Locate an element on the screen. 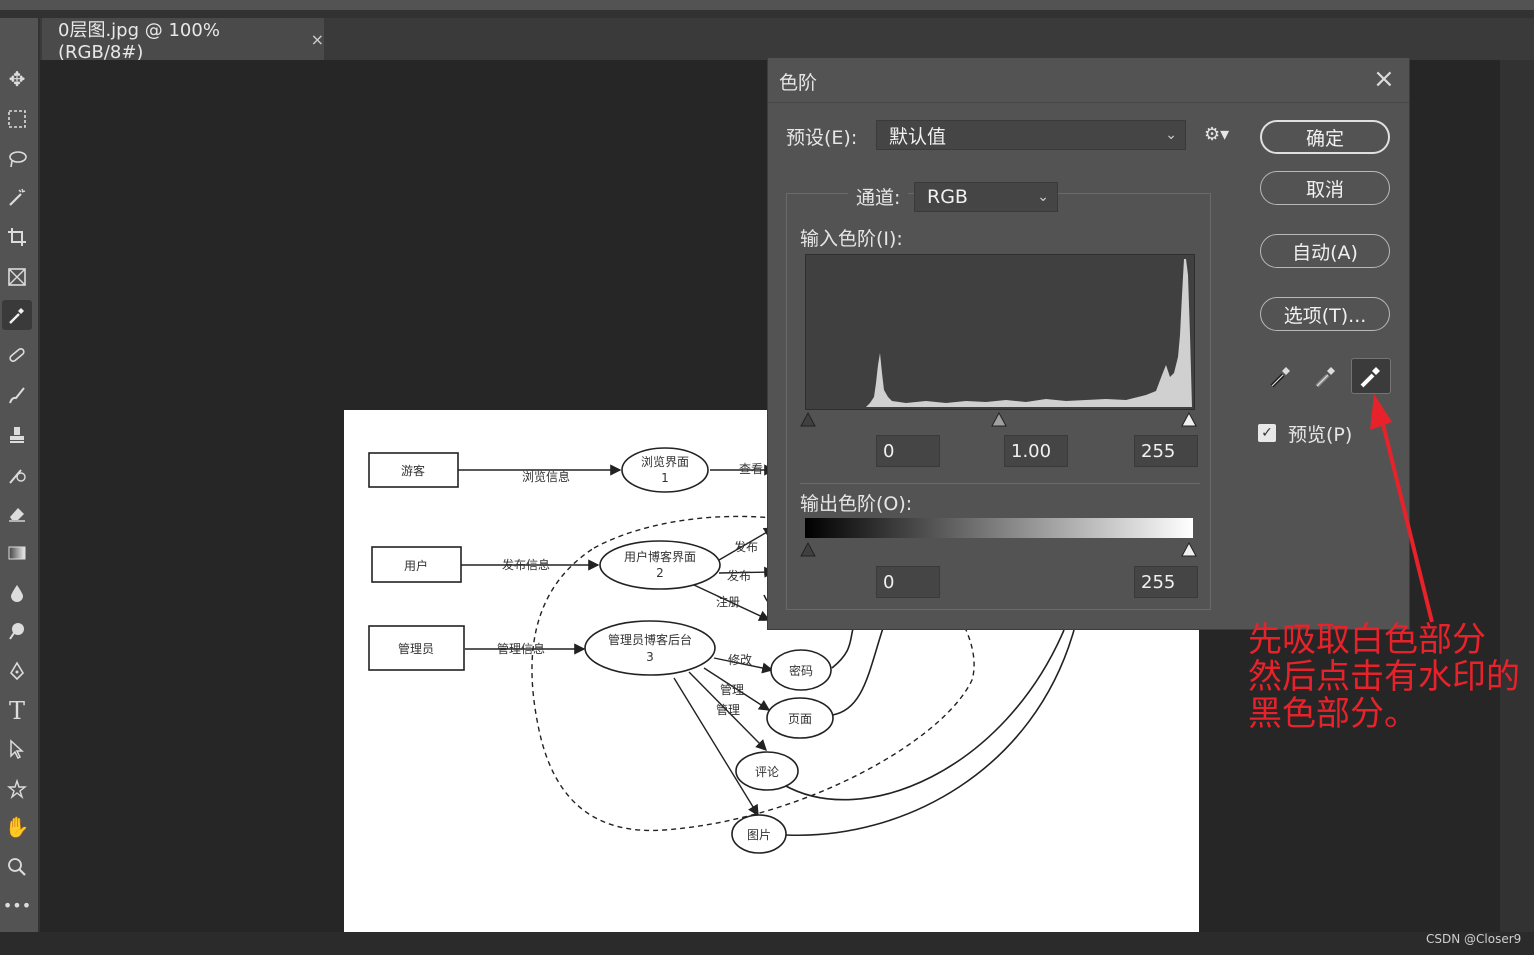 This screenshot has height=955, width=1534. blur-tool-icon is located at coordinates (17, 593).